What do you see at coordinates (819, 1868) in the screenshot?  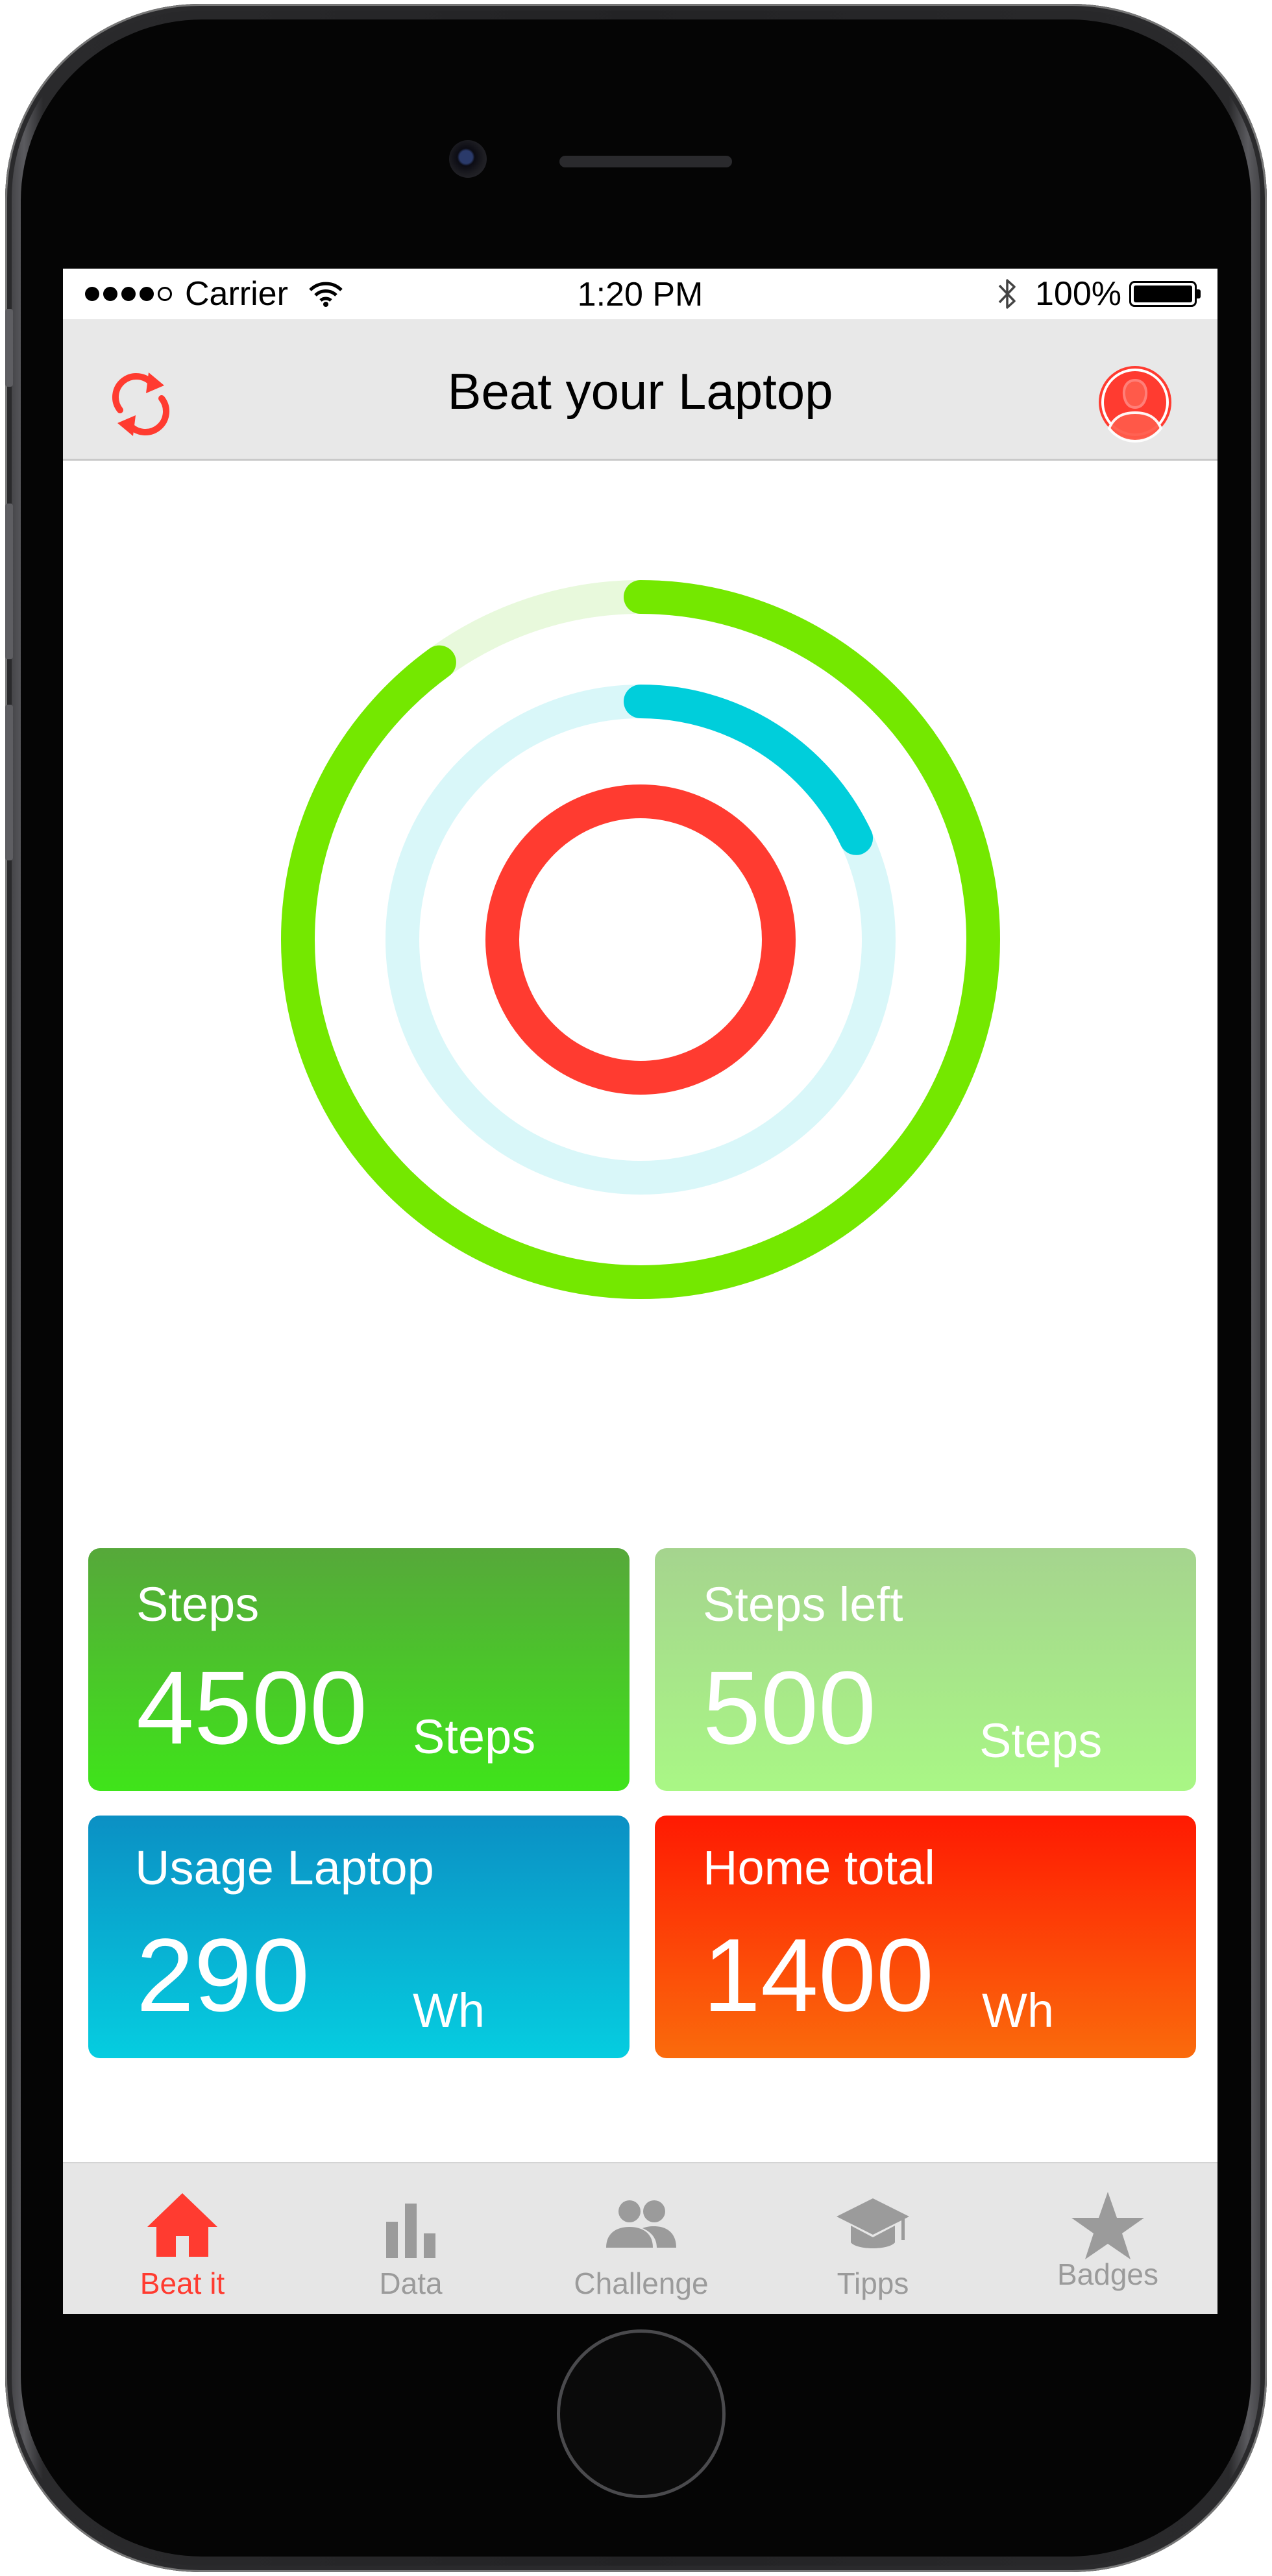 I see `home-total-tile-label: Home total` at bounding box center [819, 1868].